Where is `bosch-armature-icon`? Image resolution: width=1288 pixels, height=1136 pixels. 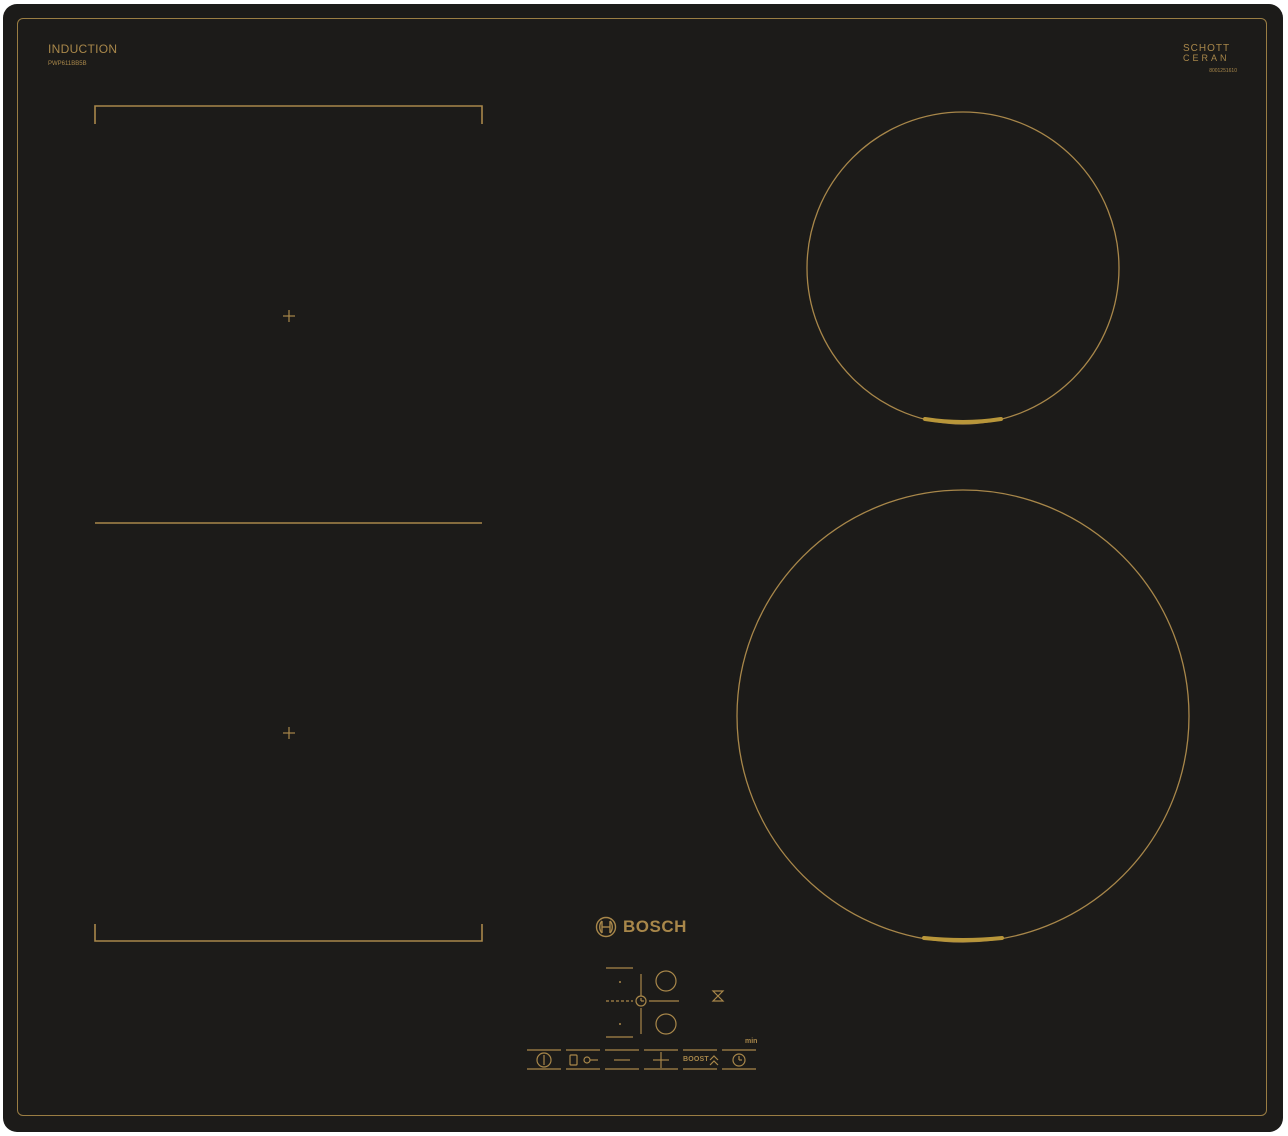 bosch-armature-icon is located at coordinates (606, 927).